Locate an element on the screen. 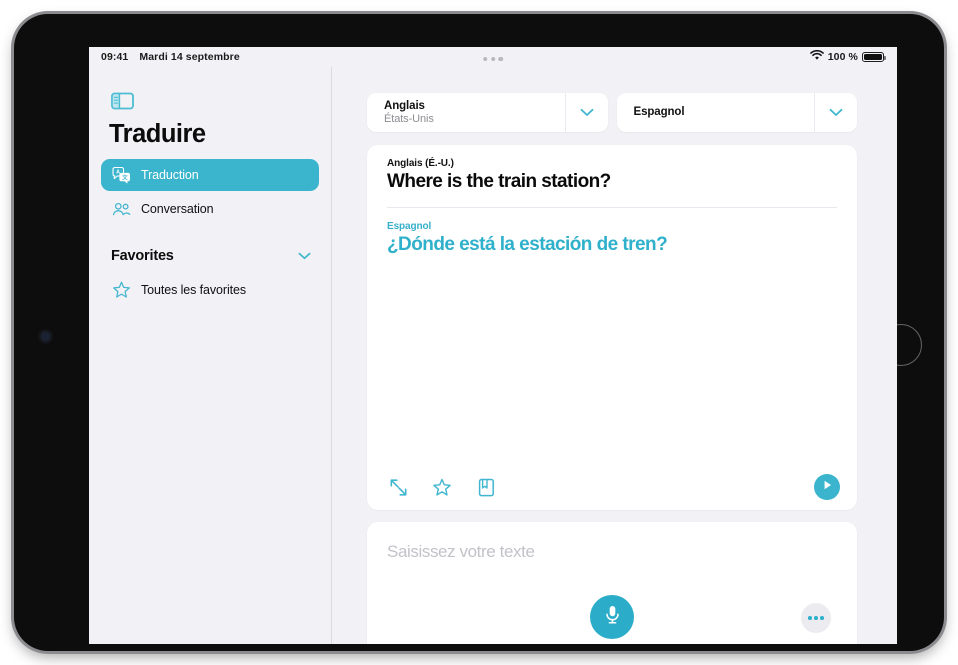  microphone-button is located at coordinates (612, 617).